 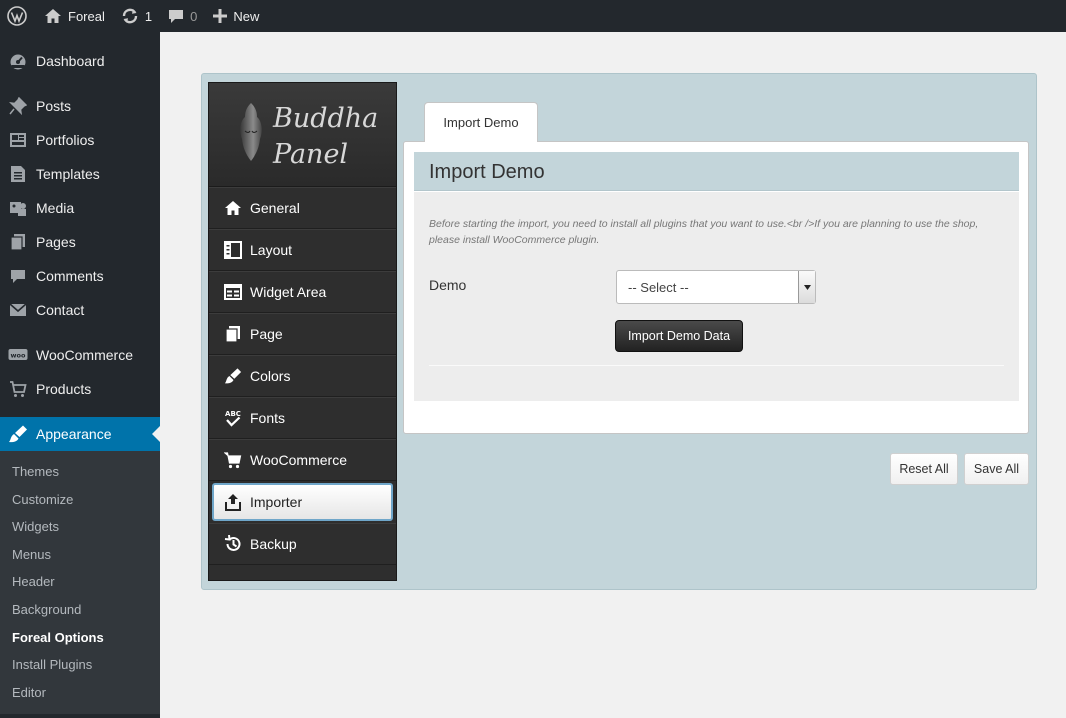 I want to click on section-title: Import Demo, so click(x=487, y=172).